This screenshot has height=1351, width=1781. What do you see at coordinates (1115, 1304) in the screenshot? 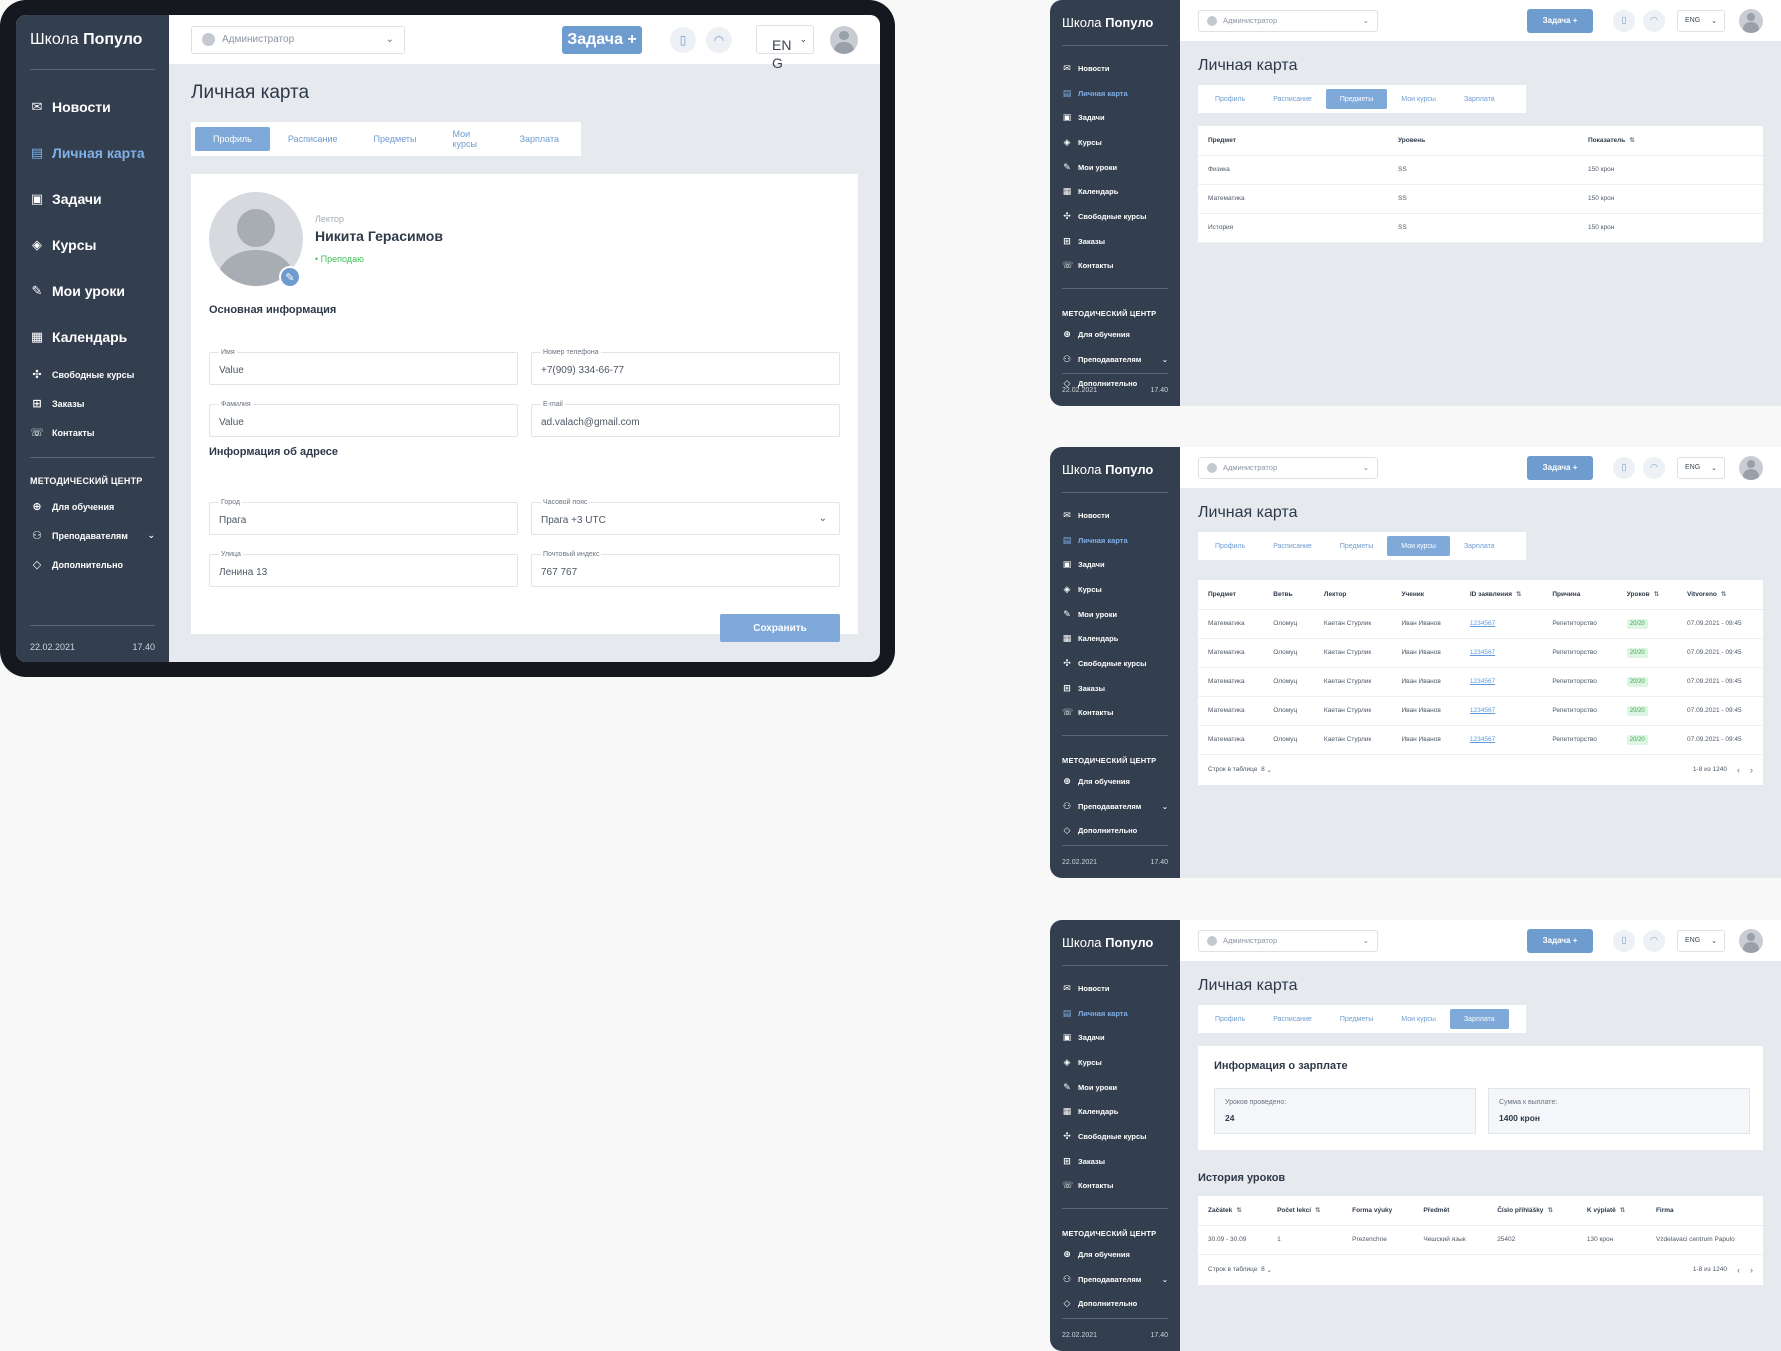
I see `sidebar-item-additional: ◇ Дополнительно` at bounding box center [1115, 1304].